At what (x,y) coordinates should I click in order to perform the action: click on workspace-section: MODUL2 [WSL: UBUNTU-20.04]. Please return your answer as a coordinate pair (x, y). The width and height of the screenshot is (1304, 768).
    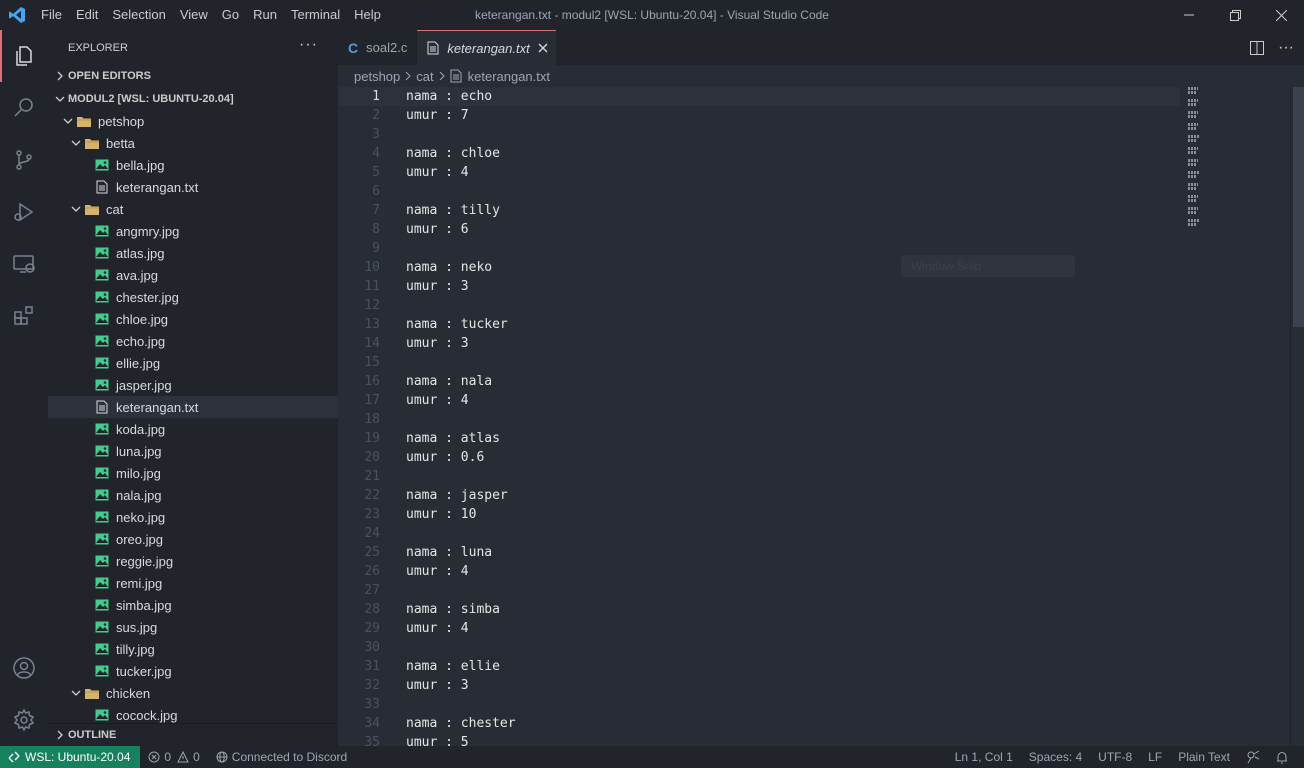
    Looking at the image, I should click on (193, 99).